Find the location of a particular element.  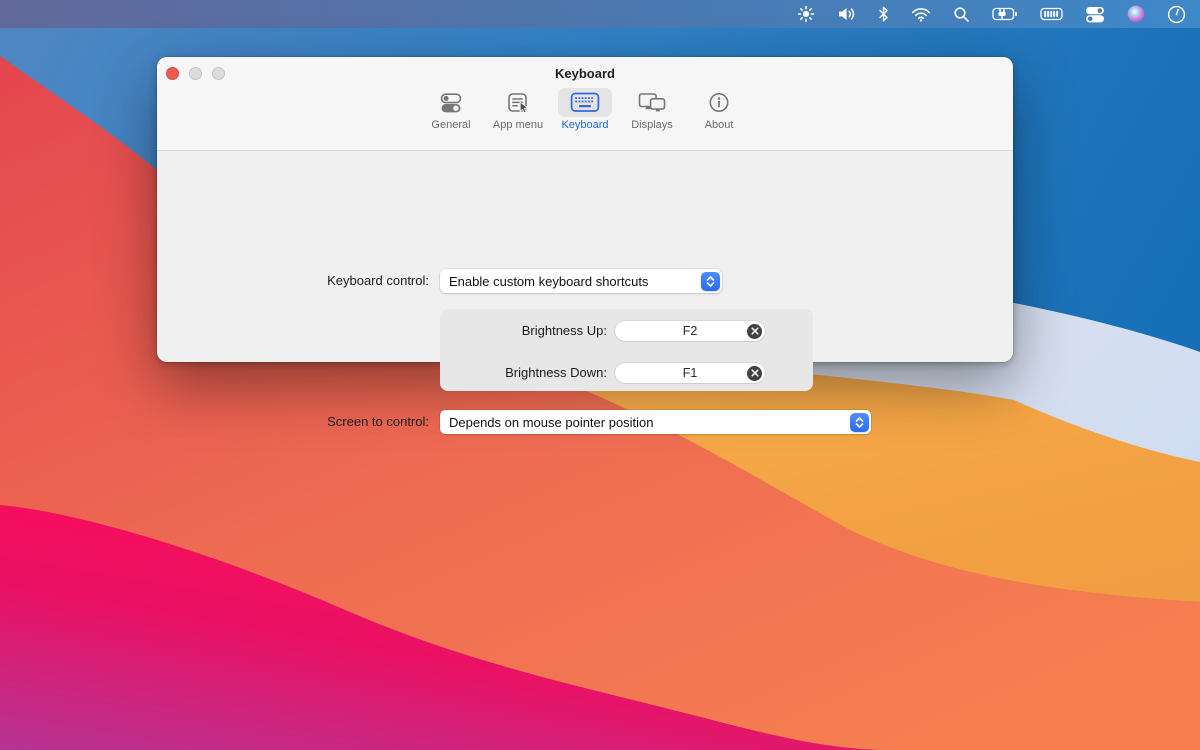

keyboard-control-dropdown: Enable custom keyboard shortcuts is located at coordinates (581, 281).